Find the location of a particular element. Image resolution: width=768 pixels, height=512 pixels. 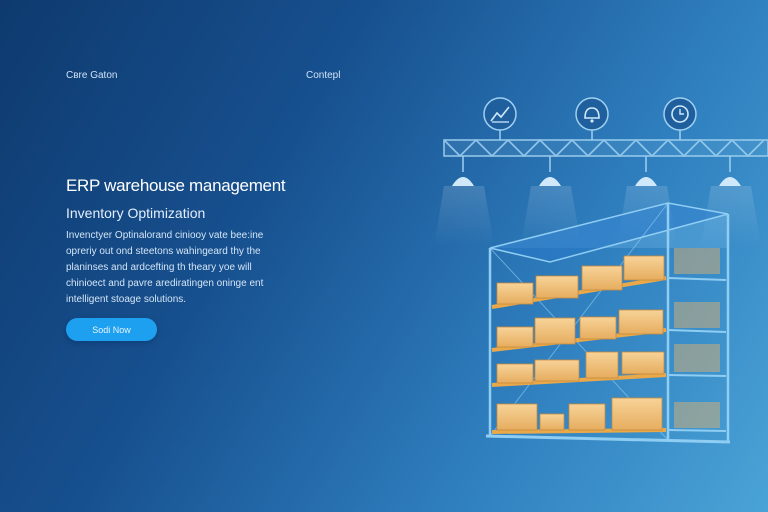

bell-icon is located at coordinates (592, 118).